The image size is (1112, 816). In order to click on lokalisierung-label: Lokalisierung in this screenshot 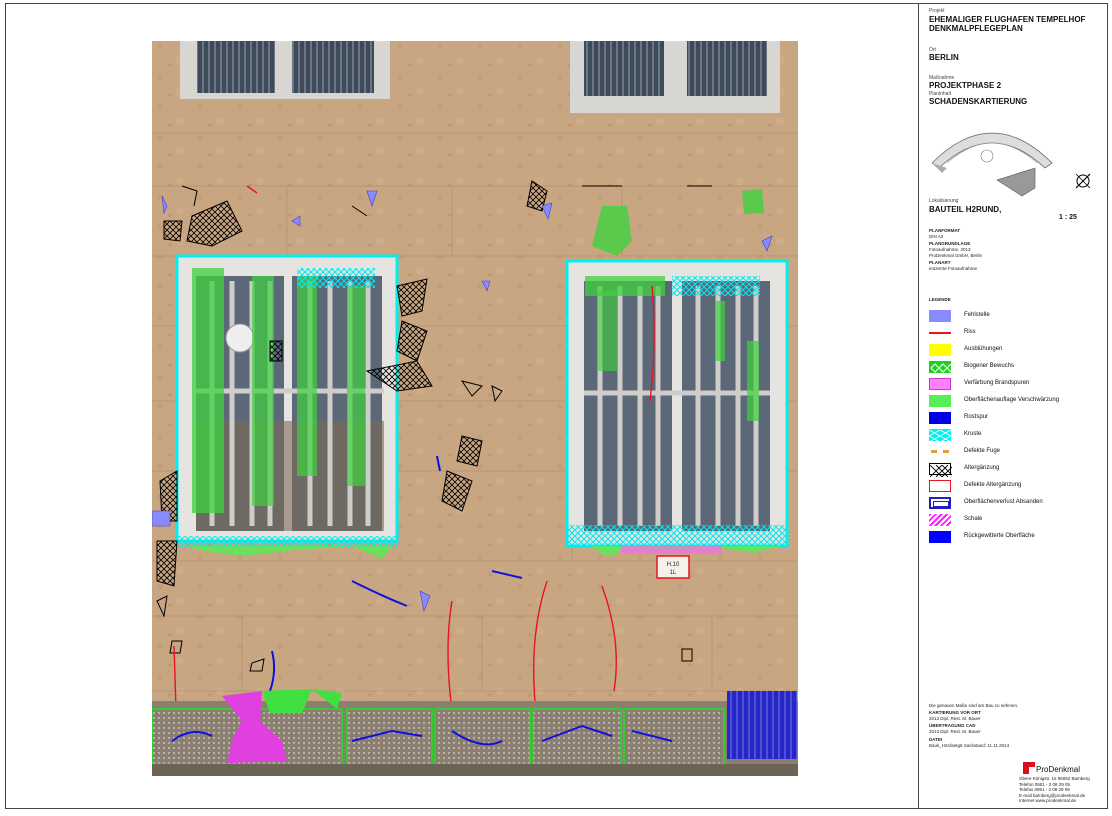, I will do `click(944, 201)`.